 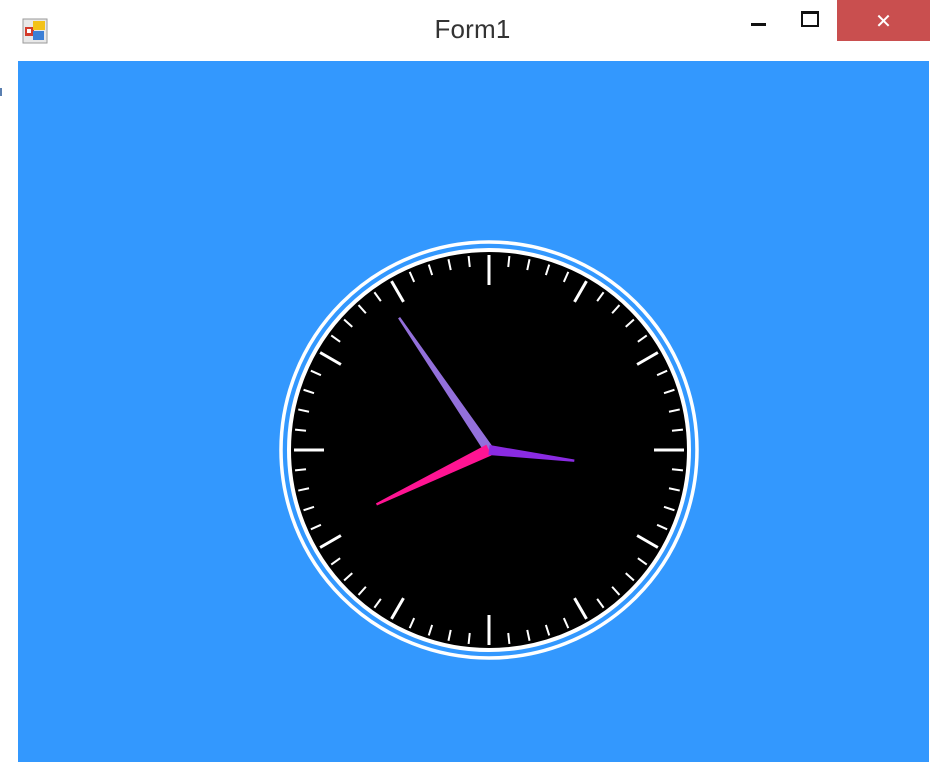 I want to click on minimize-icon, so click(x=758, y=24).